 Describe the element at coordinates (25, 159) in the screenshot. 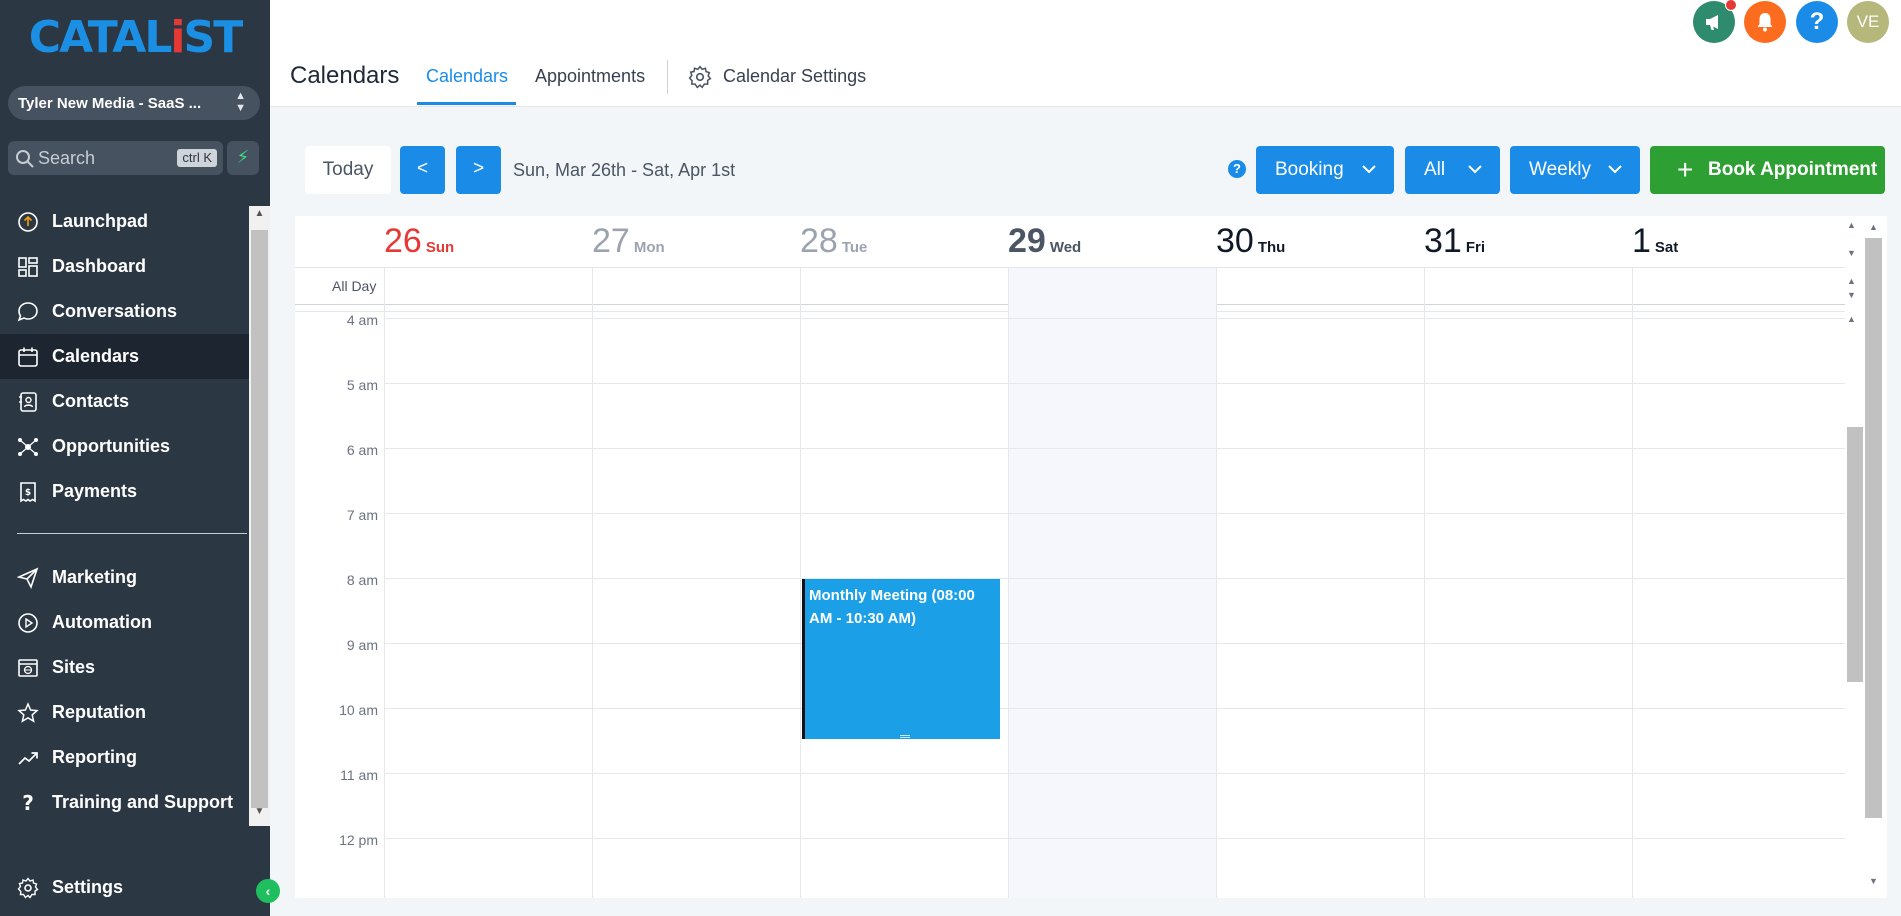

I see `search-icon` at that location.